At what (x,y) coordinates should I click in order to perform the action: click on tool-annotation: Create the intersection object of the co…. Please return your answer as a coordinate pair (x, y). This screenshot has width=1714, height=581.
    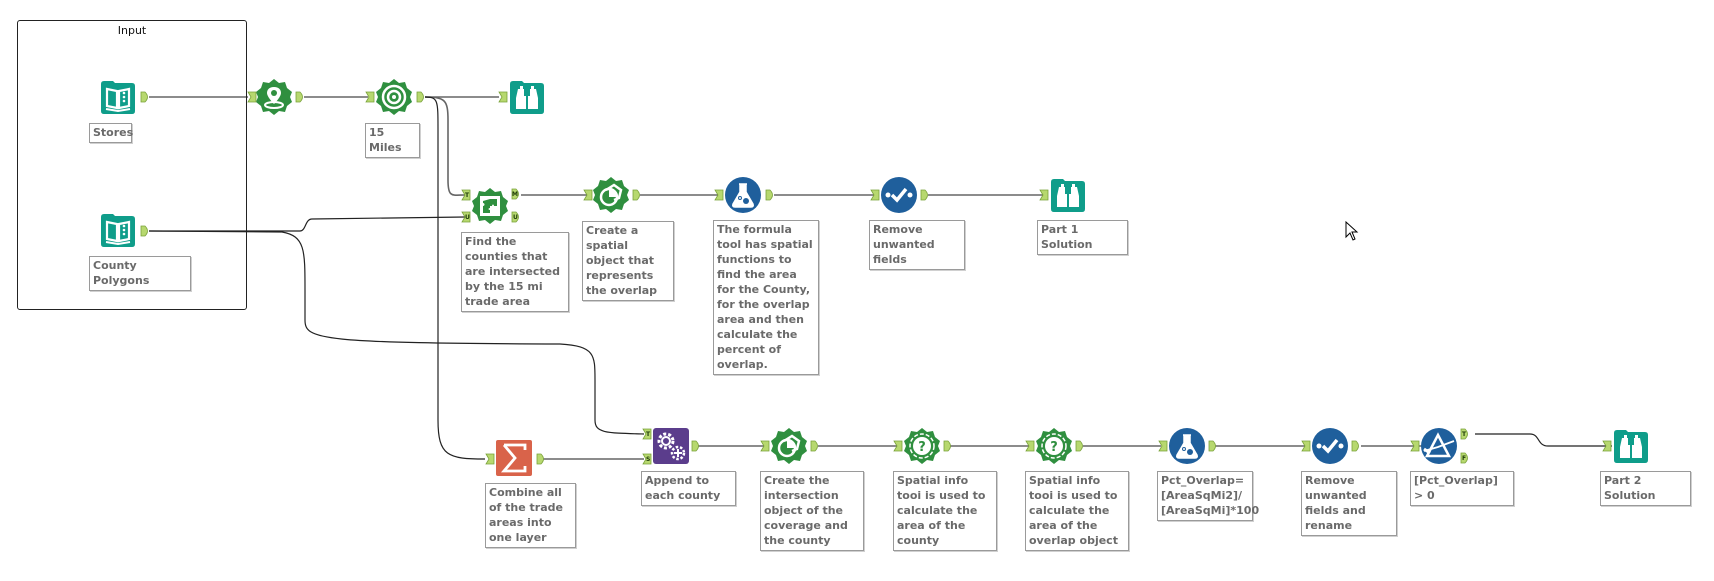
    Looking at the image, I should click on (812, 511).